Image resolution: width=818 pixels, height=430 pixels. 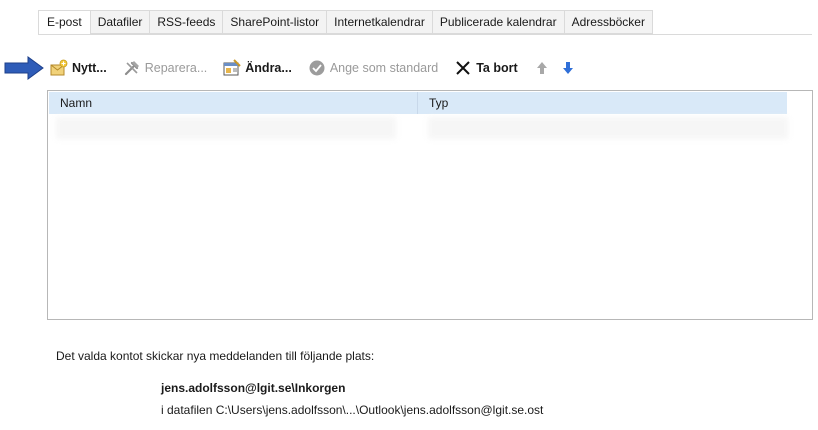 What do you see at coordinates (438, 103) in the screenshot?
I see `column-header-type: Typ` at bounding box center [438, 103].